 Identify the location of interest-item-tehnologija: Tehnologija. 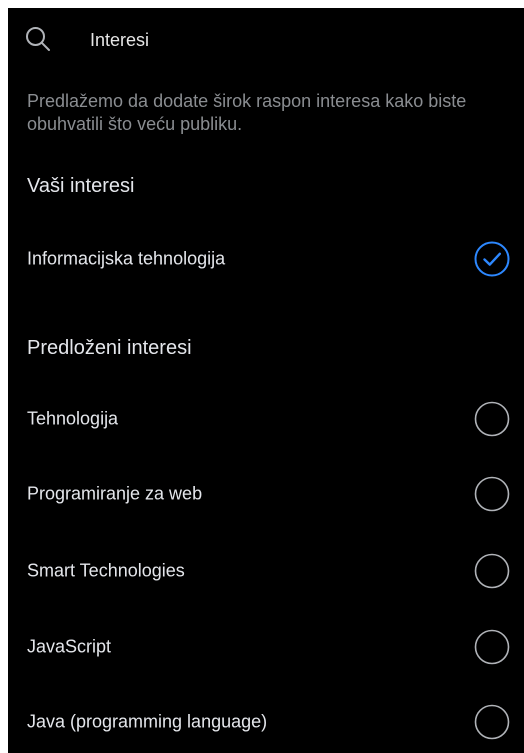
(266, 419).